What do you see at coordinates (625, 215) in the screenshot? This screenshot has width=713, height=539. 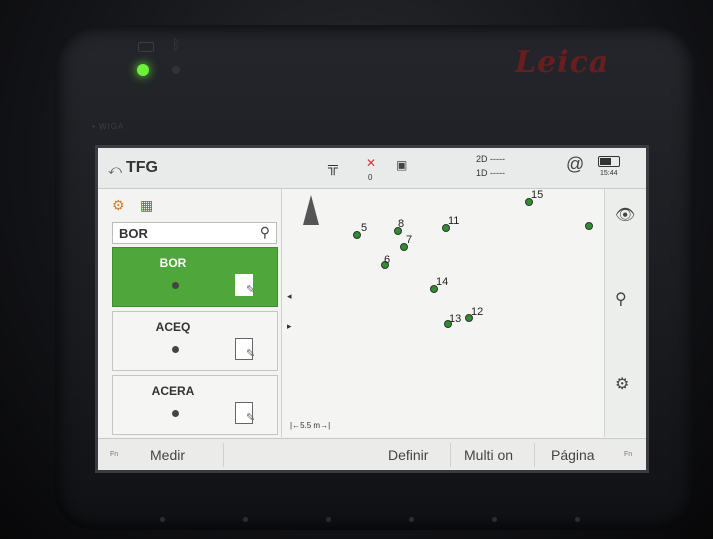 I see `eye-icon: 👁` at bounding box center [625, 215].